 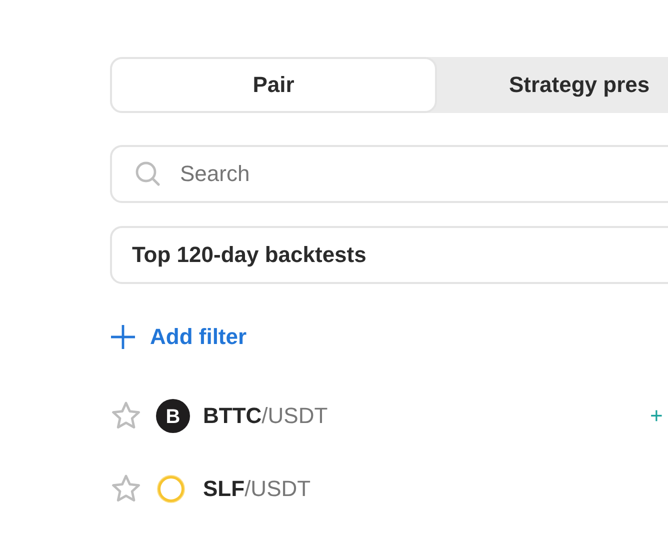 I want to click on add-filter-button: Add filter, so click(x=178, y=337).